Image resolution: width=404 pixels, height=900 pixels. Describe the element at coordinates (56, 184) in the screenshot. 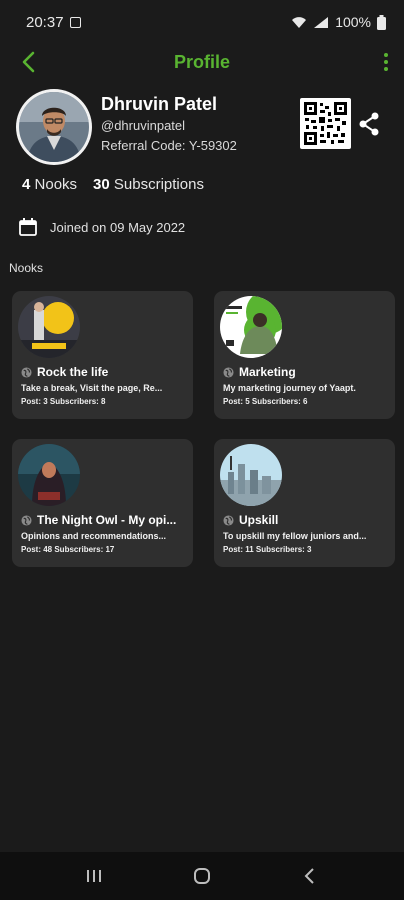

I see `nooks-stat-label: Nooks` at that location.